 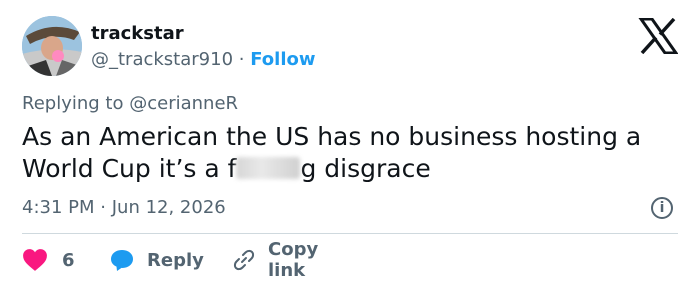 What do you see at coordinates (350, 233) in the screenshot?
I see `divider` at bounding box center [350, 233].